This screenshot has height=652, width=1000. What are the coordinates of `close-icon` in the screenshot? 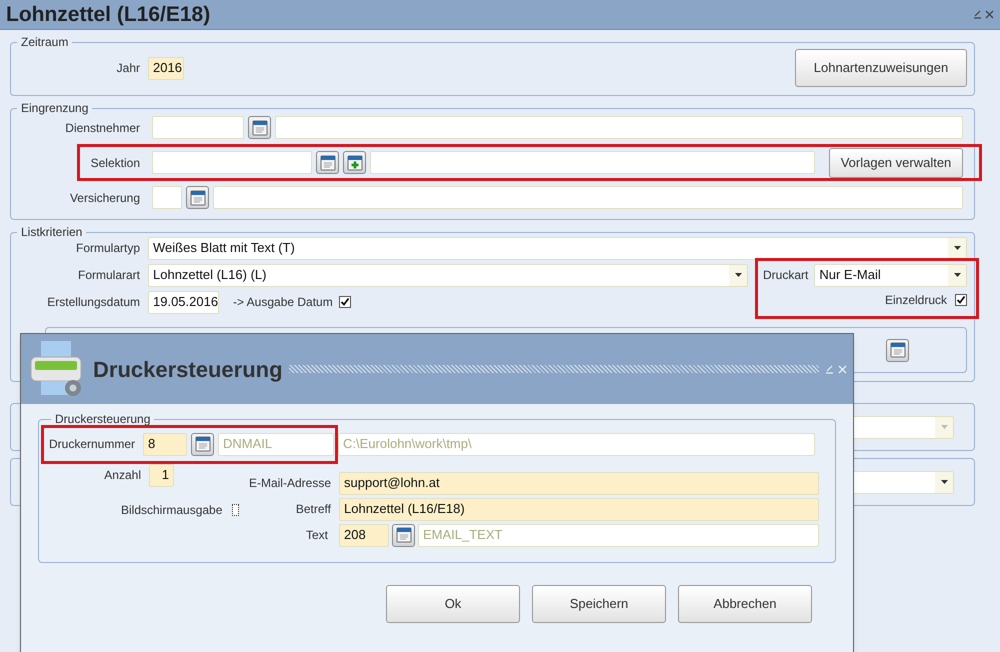 It's located at (989, 14).